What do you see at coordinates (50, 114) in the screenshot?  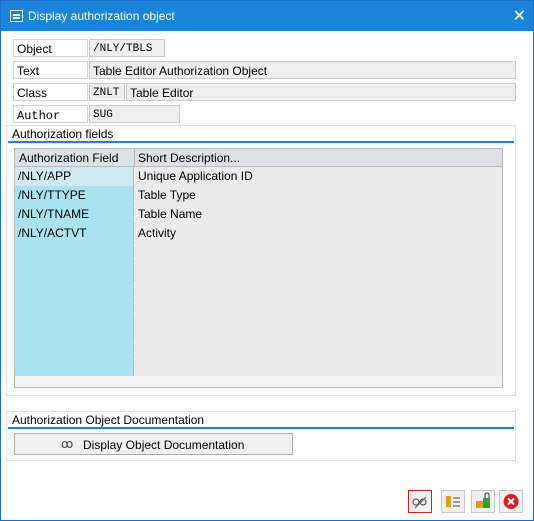 I see `author-label: Author` at bounding box center [50, 114].